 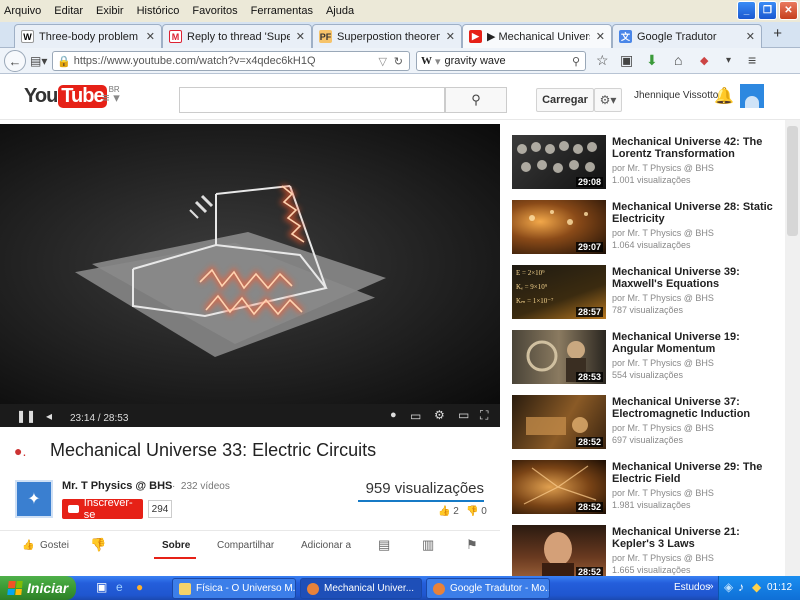 I want to click on tab-google-tradutor: 文 Google Tradutor ✕, so click(x=687, y=36).